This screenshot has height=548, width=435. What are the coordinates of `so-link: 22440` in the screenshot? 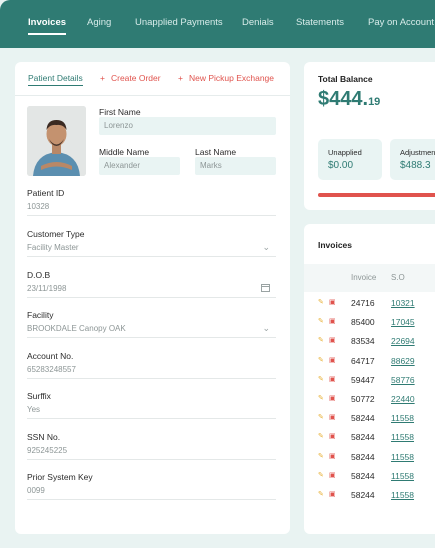 It's located at (403, 399).